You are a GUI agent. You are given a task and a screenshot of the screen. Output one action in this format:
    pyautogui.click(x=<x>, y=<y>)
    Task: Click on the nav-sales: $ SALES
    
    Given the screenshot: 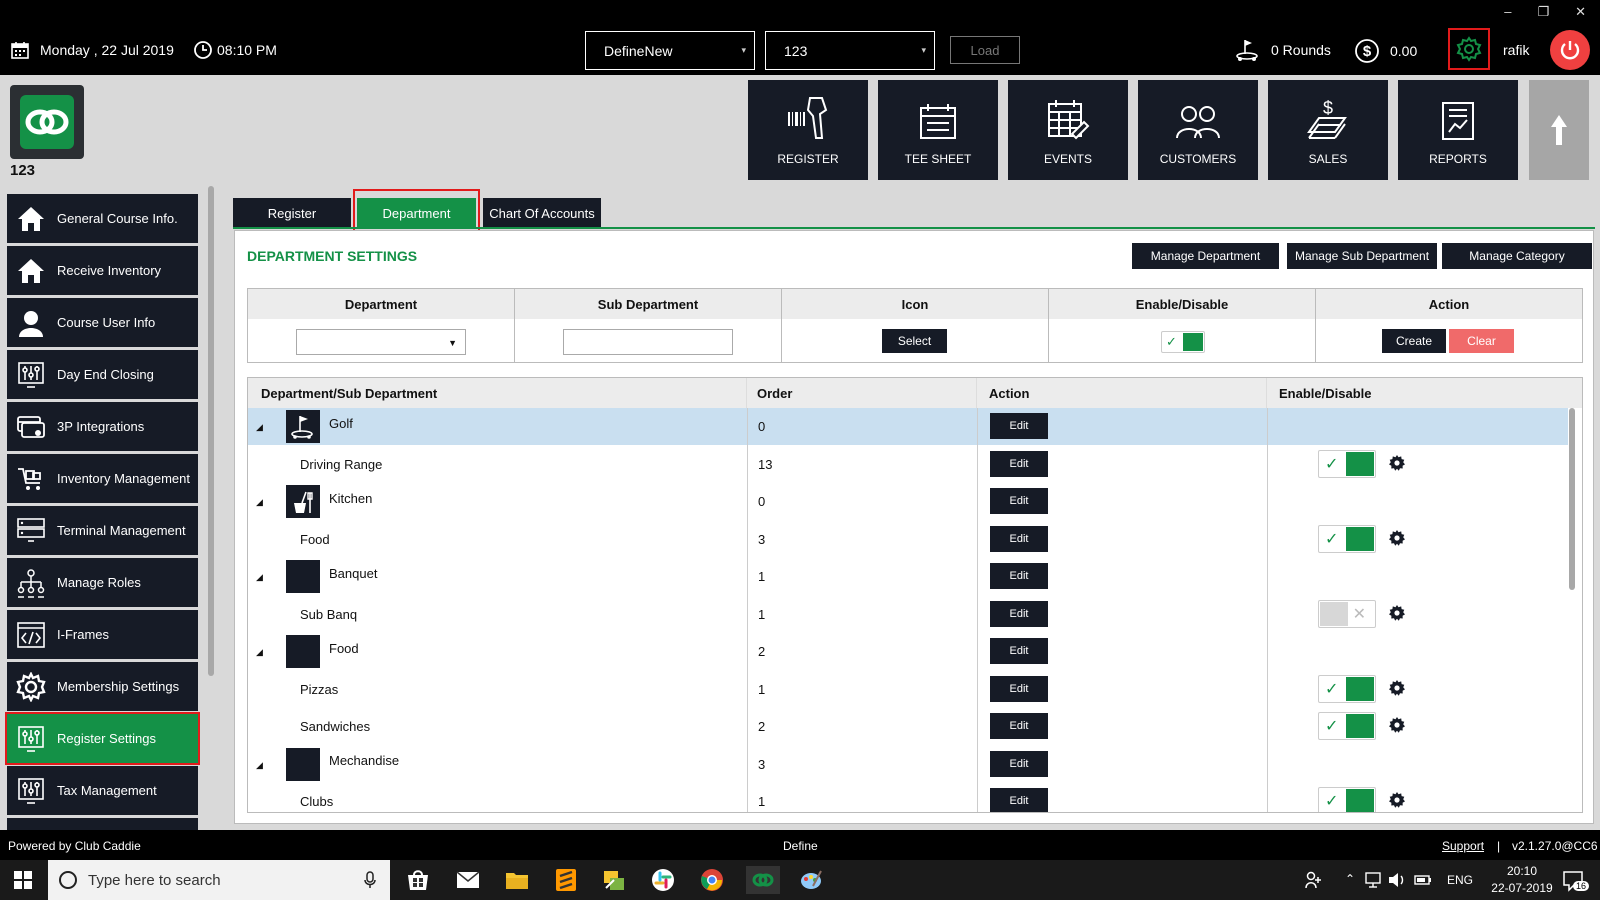 What is the action you would take?
    pyautogui.click(x=1328, y=130)
    